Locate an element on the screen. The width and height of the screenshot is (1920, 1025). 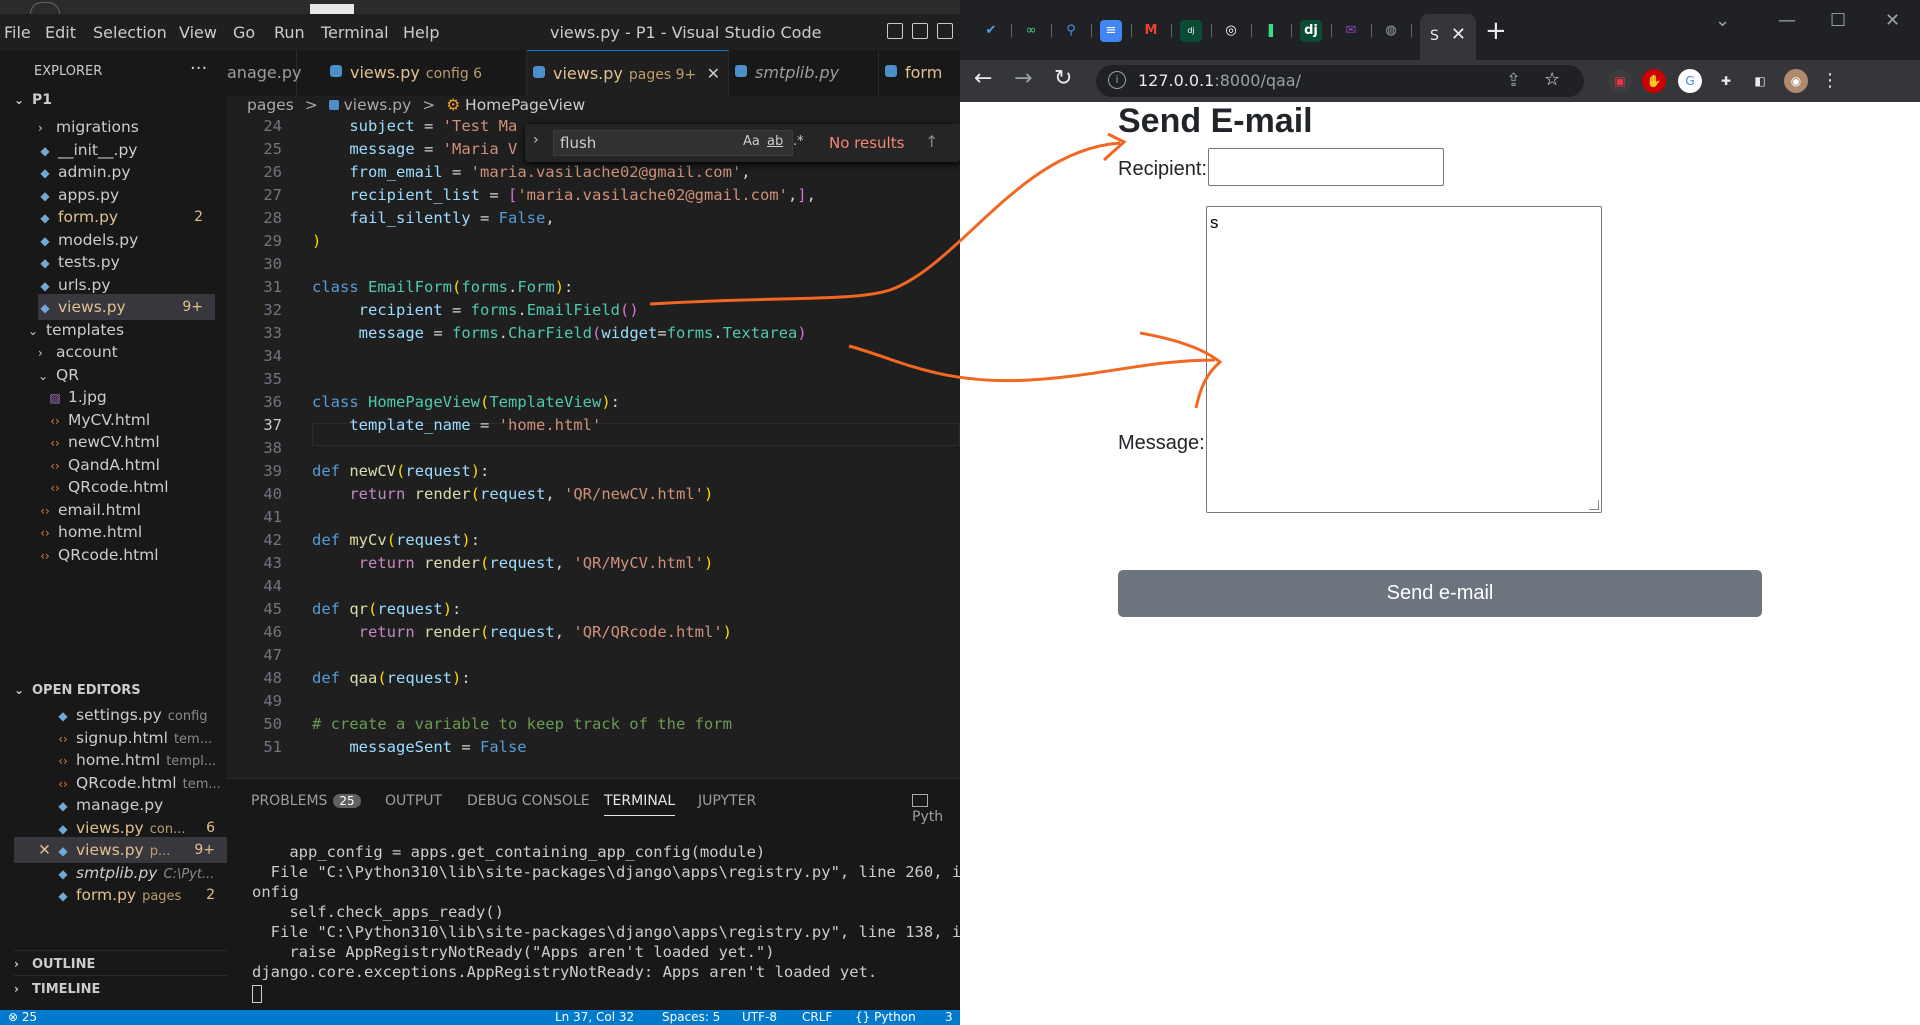
browser-tab-strip: ✔ ∞ ⚲ ≡ M dj ◎ ❚ dj ✉ ◍ S ✕ + ⌄ — ☐ ✕ is located at coordinates (1440, 30).